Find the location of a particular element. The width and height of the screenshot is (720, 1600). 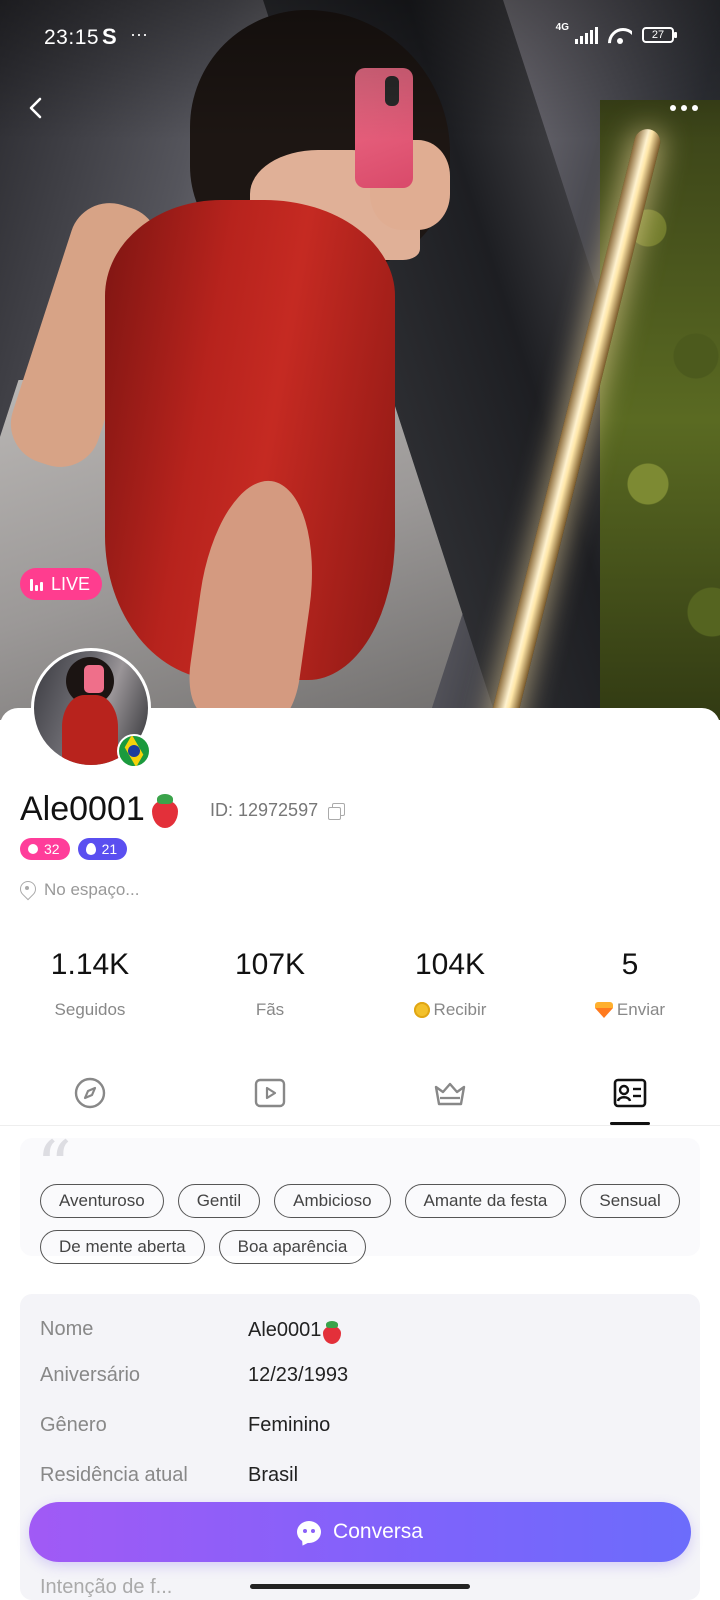

home-indicator is located at coordinates (360, 1586).